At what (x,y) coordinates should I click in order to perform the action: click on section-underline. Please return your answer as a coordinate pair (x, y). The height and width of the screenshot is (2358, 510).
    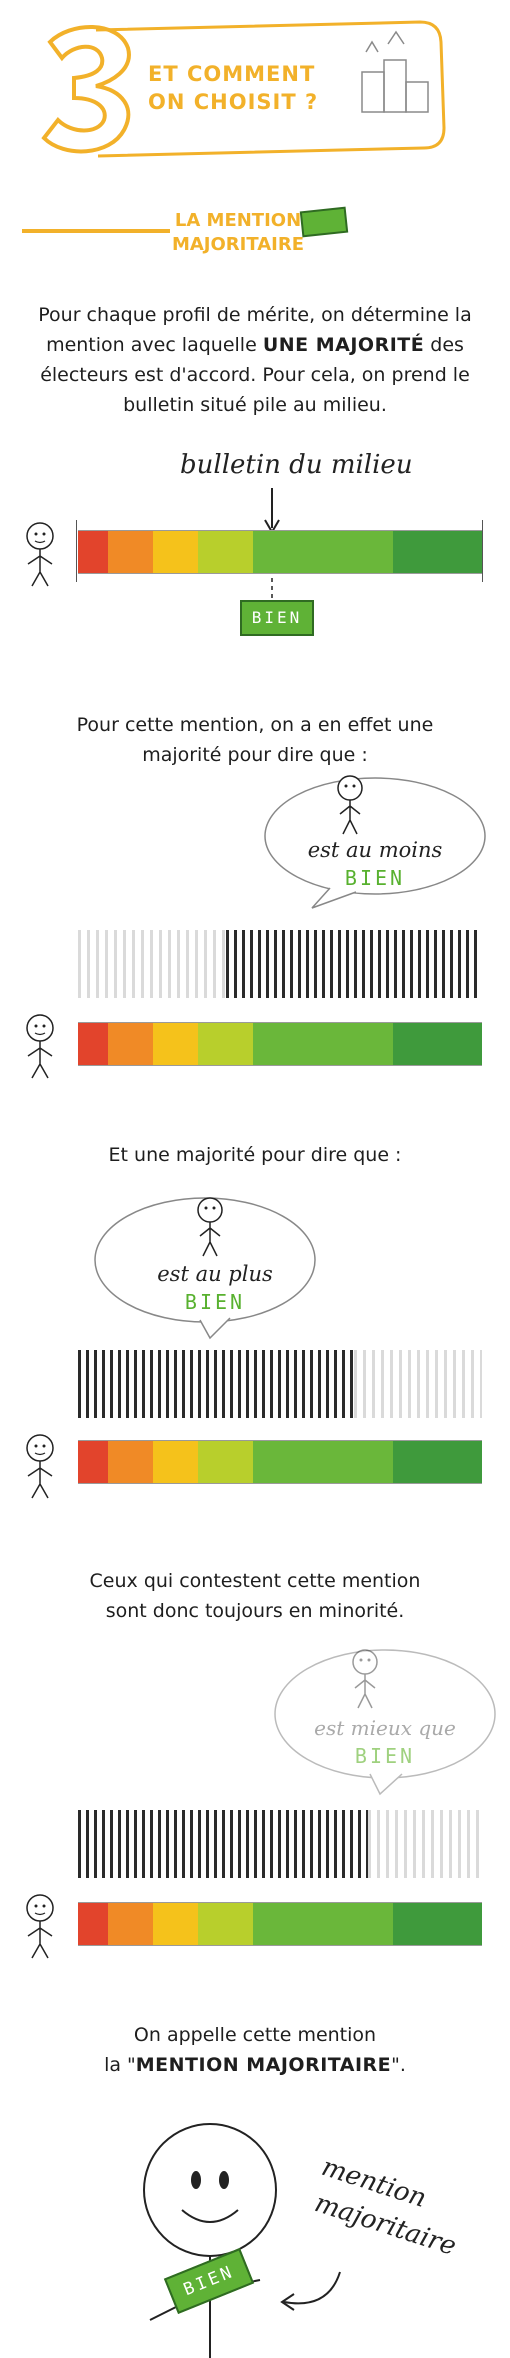
    Looking at the image, I should click on (96, 231).